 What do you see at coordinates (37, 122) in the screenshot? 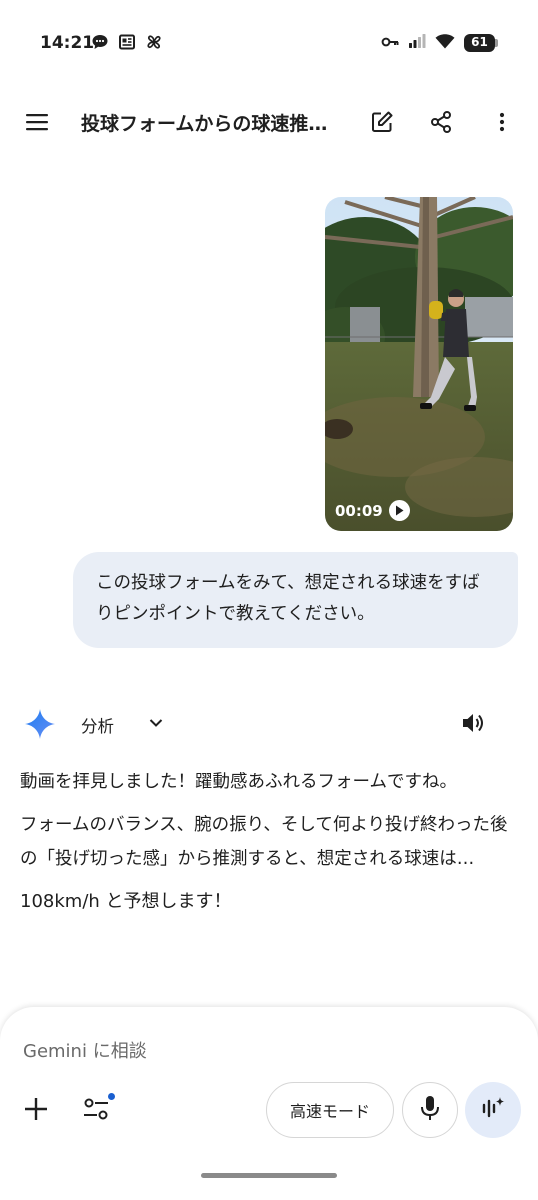
I see `menu-icon` at bounding box center [37, 122].